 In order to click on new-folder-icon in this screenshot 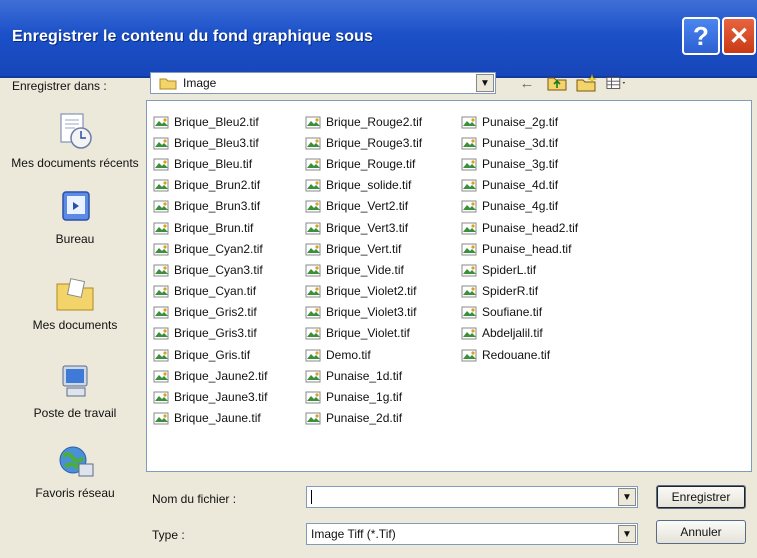, I will do `click(587, 83)`.